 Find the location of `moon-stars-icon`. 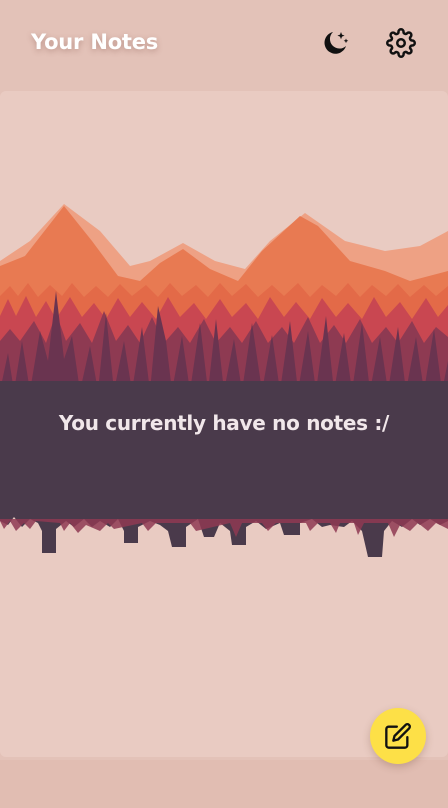

moon-stars-icon is located at coordinates (336, 43).